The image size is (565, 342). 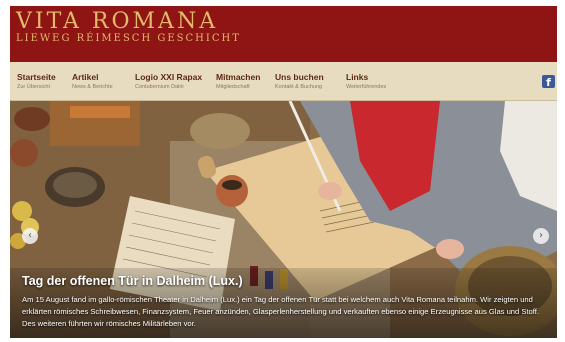 What do you see at coordinates (132, 281) in the screenshot?
I see `slide-title: Tag der offenen Tür in Dalheim (Lux.)` at bounding box center [132, 281].